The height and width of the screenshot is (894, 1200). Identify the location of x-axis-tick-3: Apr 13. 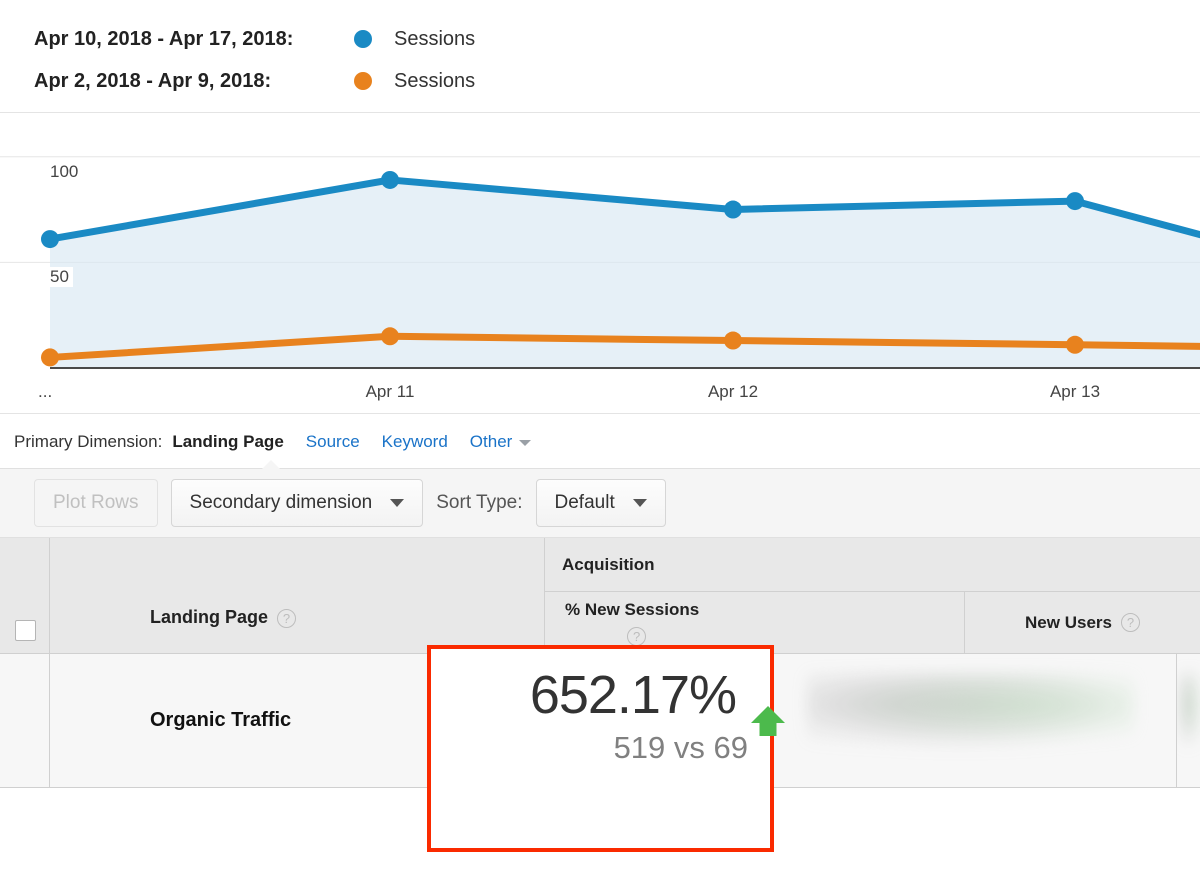
(1075, 391).